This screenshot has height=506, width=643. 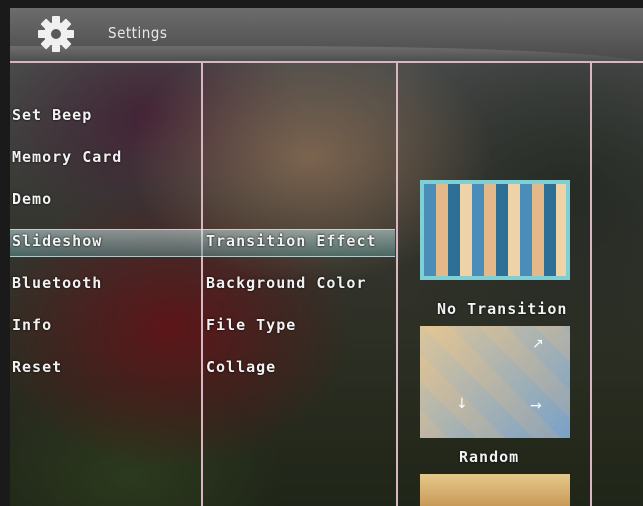 I want to click on arrow-right-icon: →, so click(x=536, y=406).